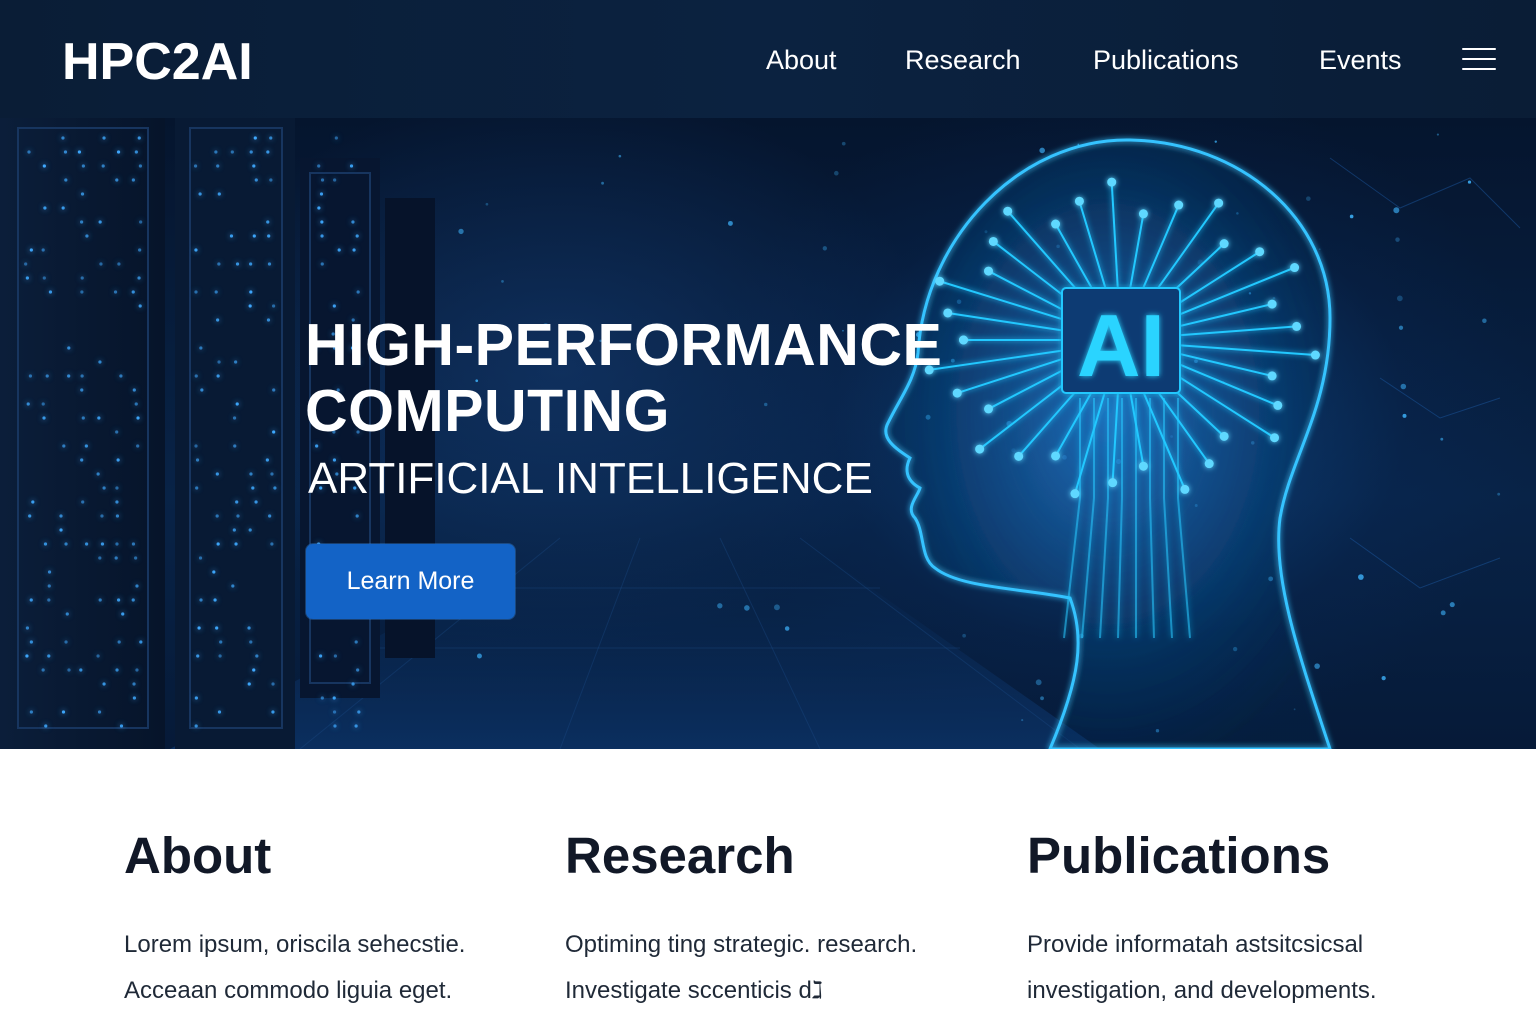 This screenshot has height=1024, width=1536. Describe the element at coordinates (680, 855) in the screenshot. I see `research-heading: Research` at that location.